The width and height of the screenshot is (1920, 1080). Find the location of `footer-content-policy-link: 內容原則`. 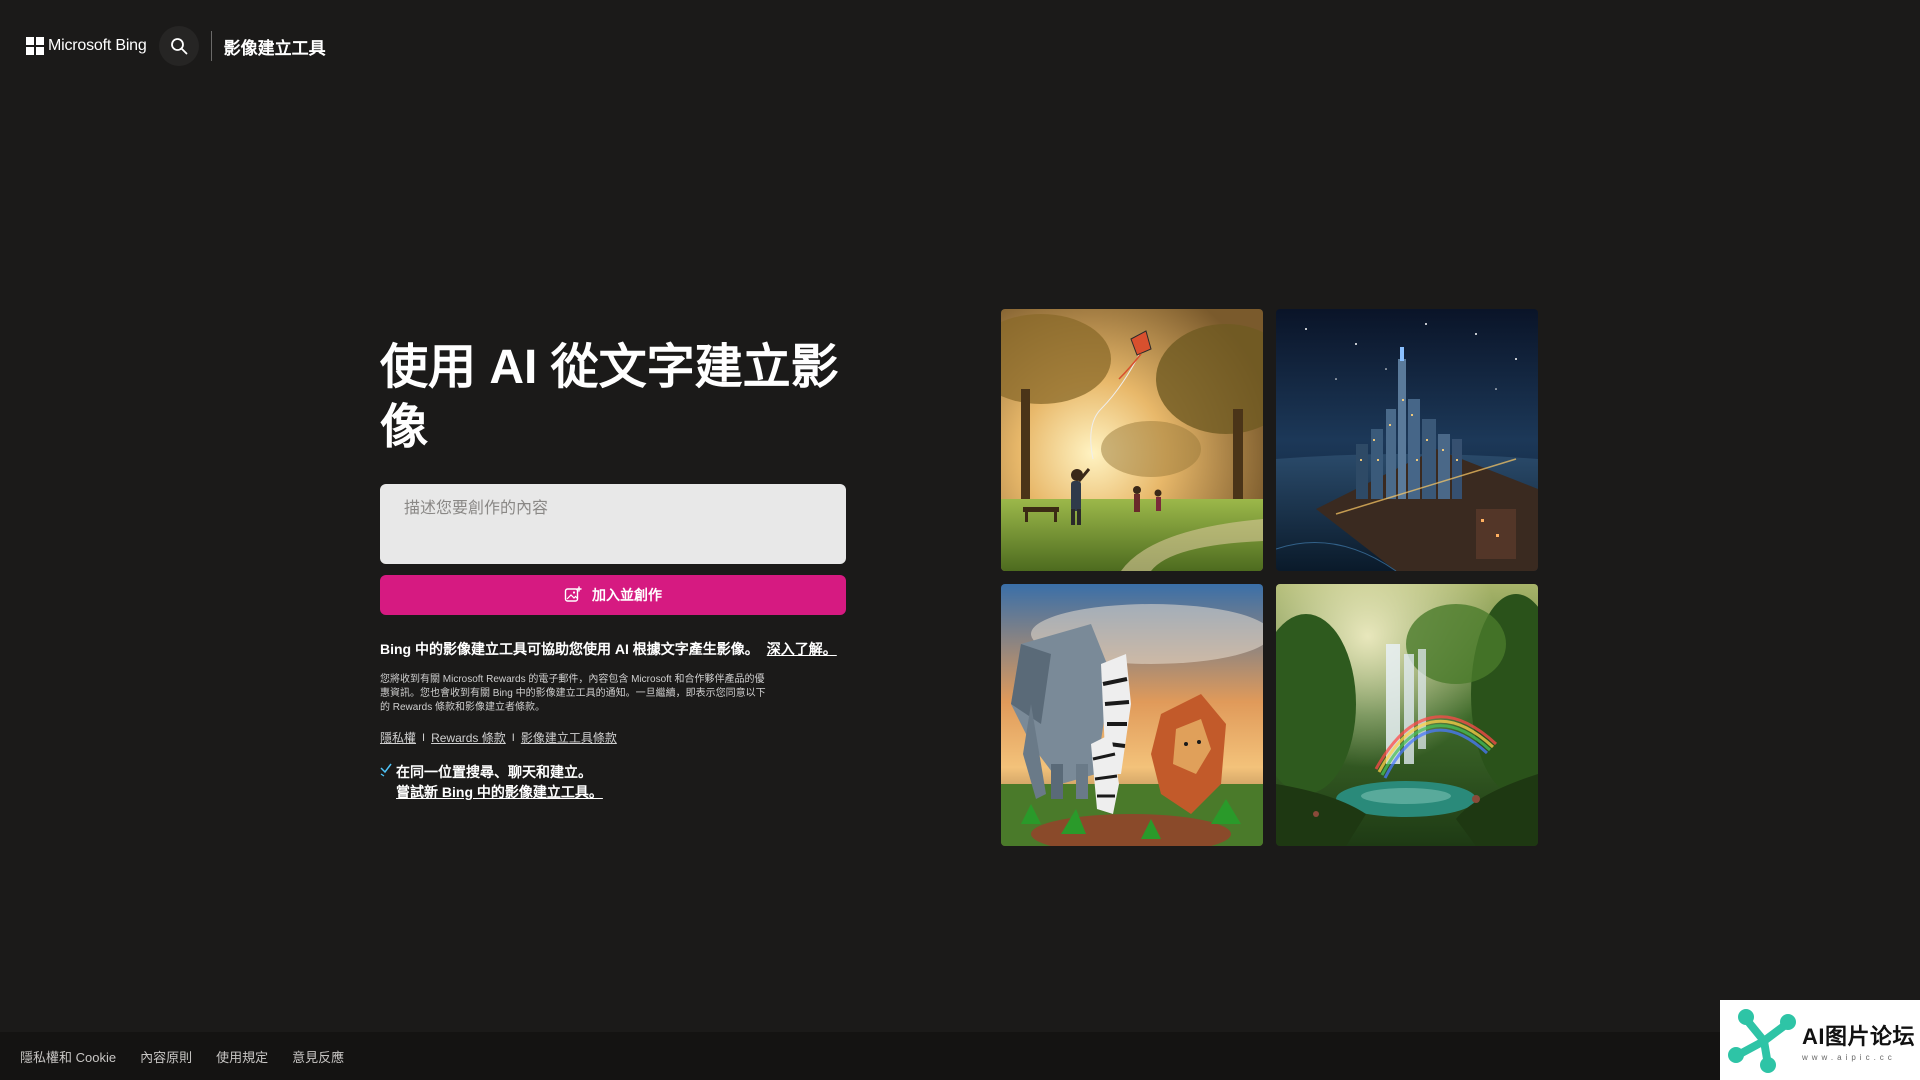

footer-content-policy-link: 內容原則 is located at coordinates (166, 1056).